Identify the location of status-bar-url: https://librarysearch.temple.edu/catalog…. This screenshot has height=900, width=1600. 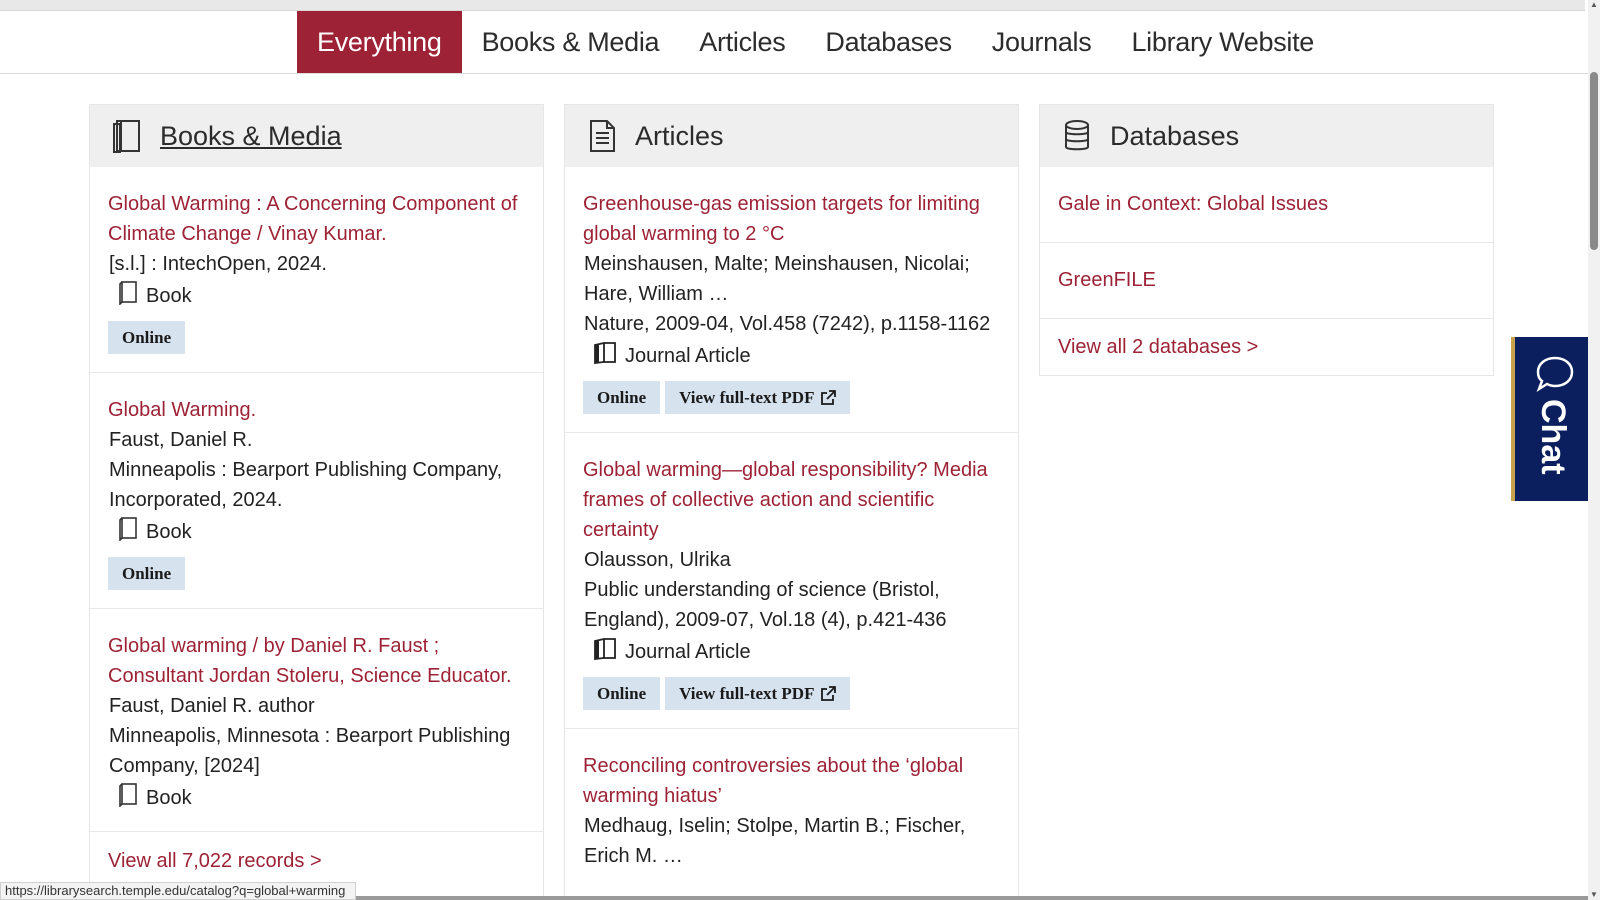
(178, 891).